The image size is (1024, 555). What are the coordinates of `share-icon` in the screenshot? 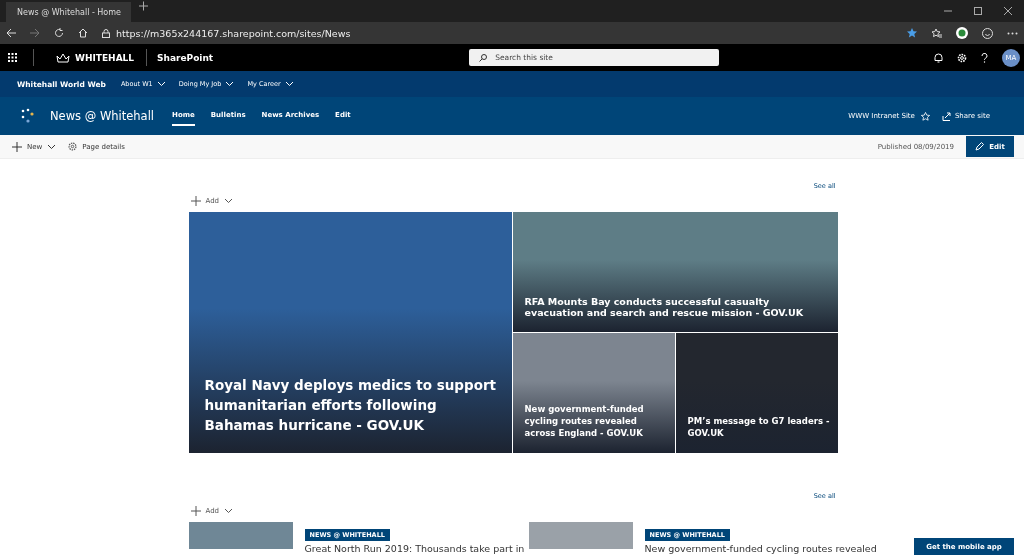 It's located at (946, 116).